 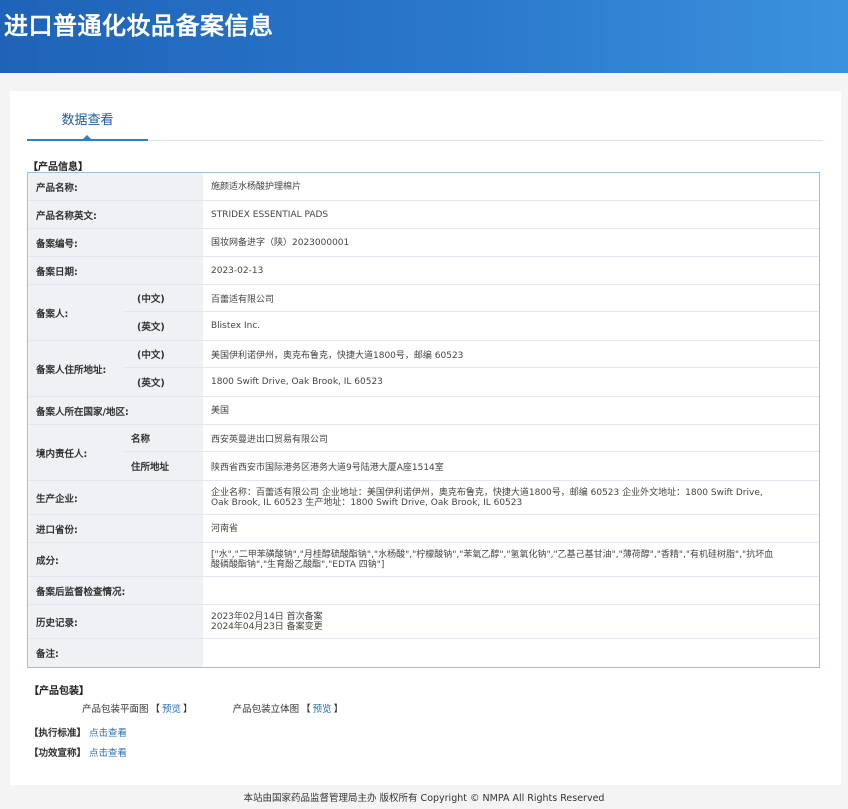 I want to click on standard-line: 【执行标准】 点击查看, so click(x=78, y=732).